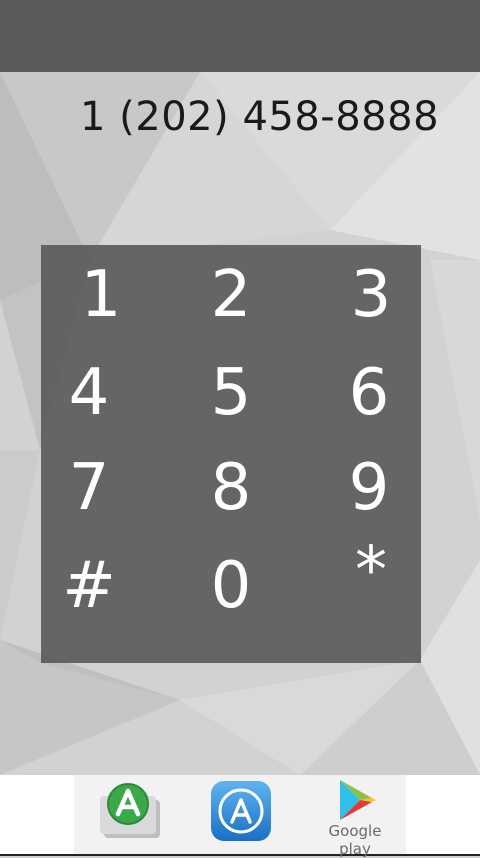 The image size is (480, 858). Describe the element at coordinates (101, 295) in the screenshot. I see `key-1: 1` at that location.